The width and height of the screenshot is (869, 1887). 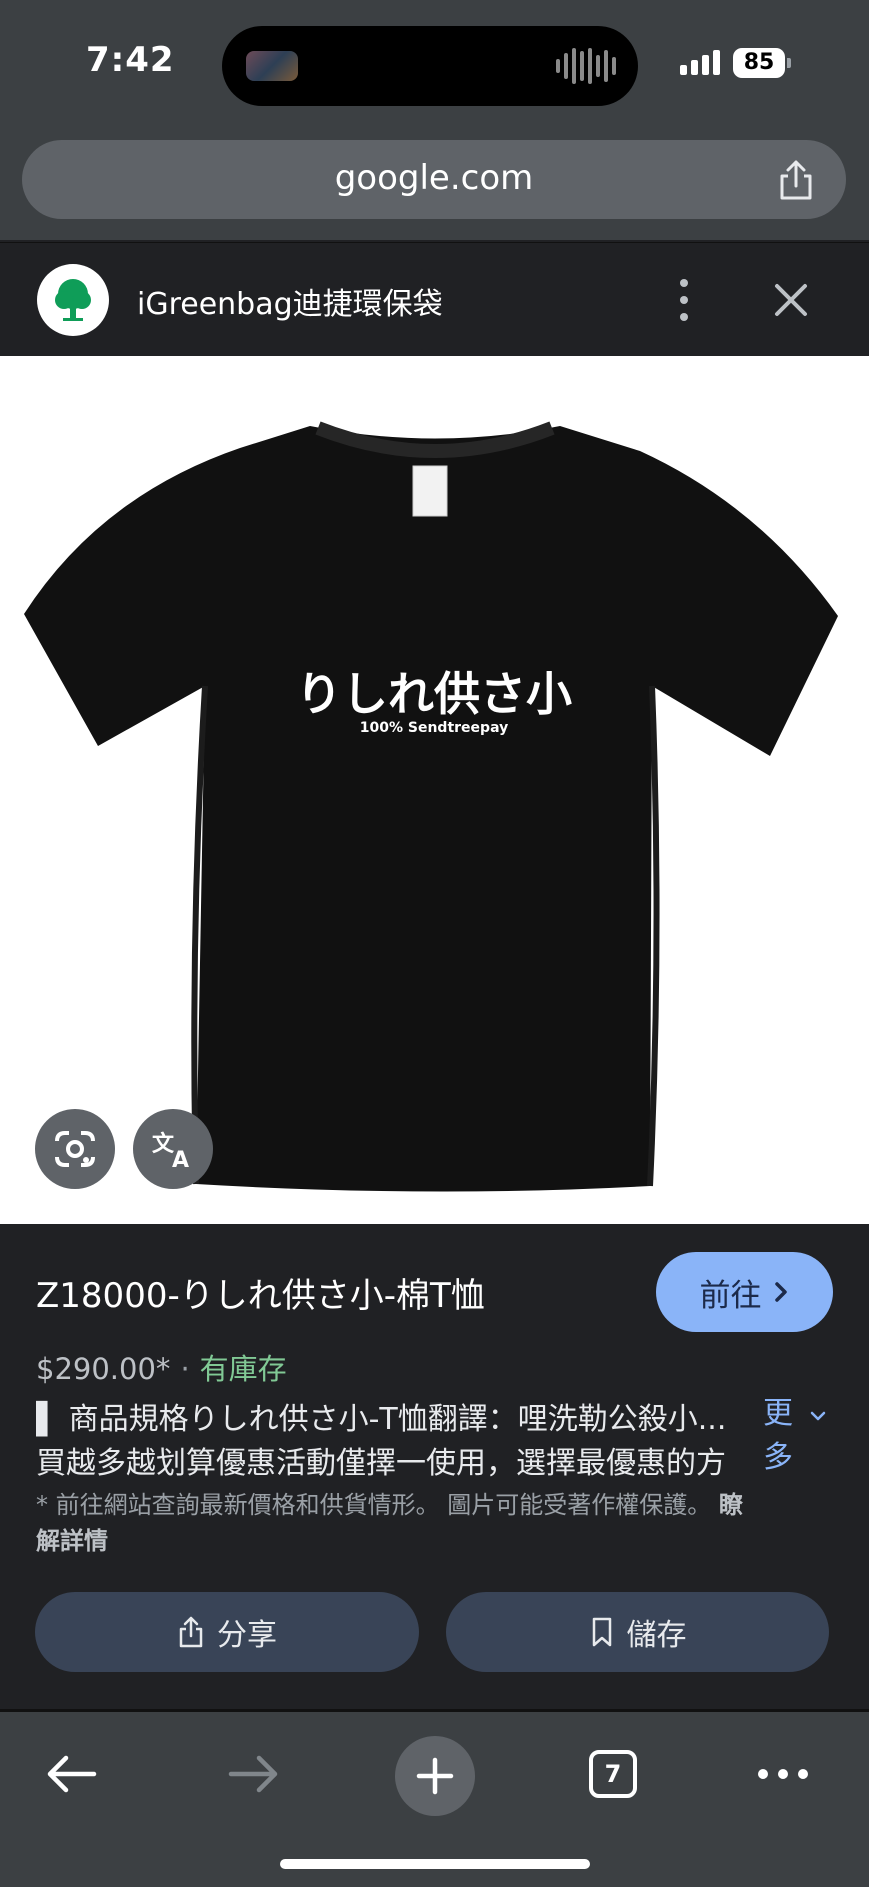 I want to click on more-horiz-icon, so click(x=783, y=1774).